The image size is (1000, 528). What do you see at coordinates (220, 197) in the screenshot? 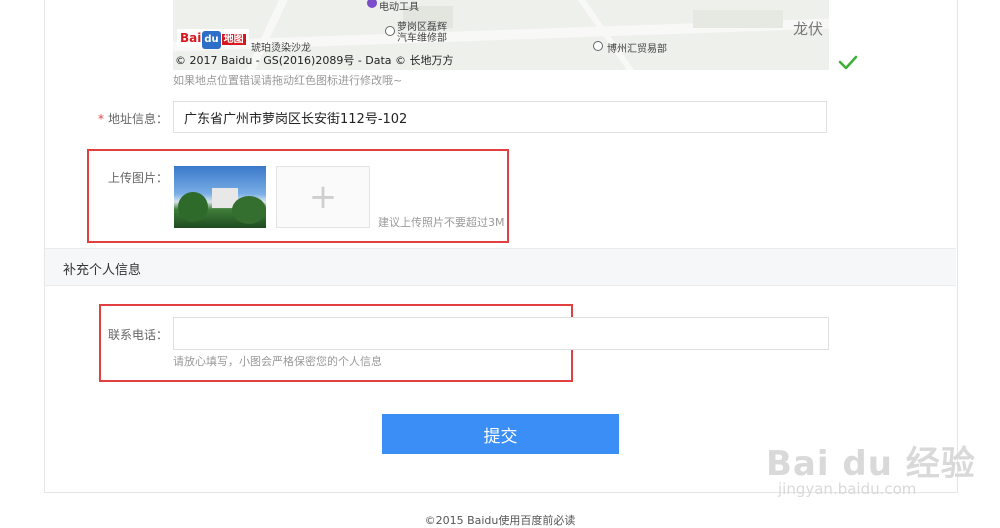
I see `uploaded-photo-thumbnail` at bounding box center [220, 197].